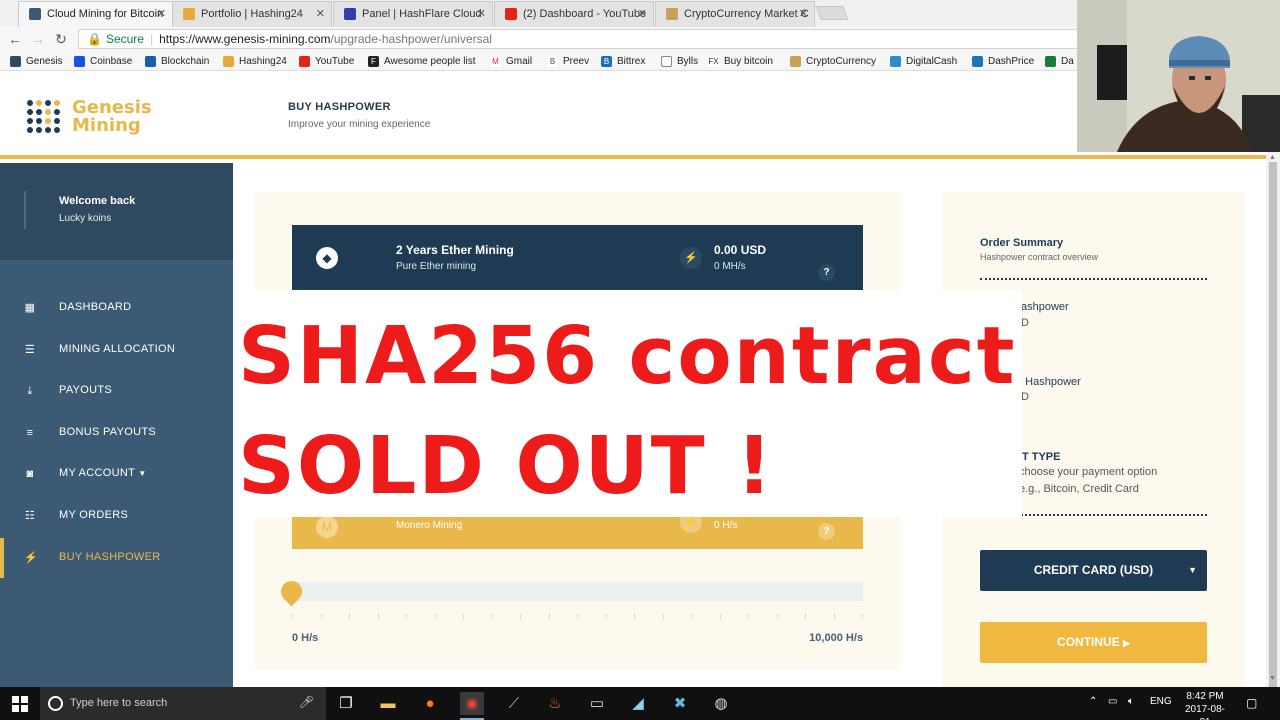  I want to click on continue-label: CONTINUE, so click(1088, 642).